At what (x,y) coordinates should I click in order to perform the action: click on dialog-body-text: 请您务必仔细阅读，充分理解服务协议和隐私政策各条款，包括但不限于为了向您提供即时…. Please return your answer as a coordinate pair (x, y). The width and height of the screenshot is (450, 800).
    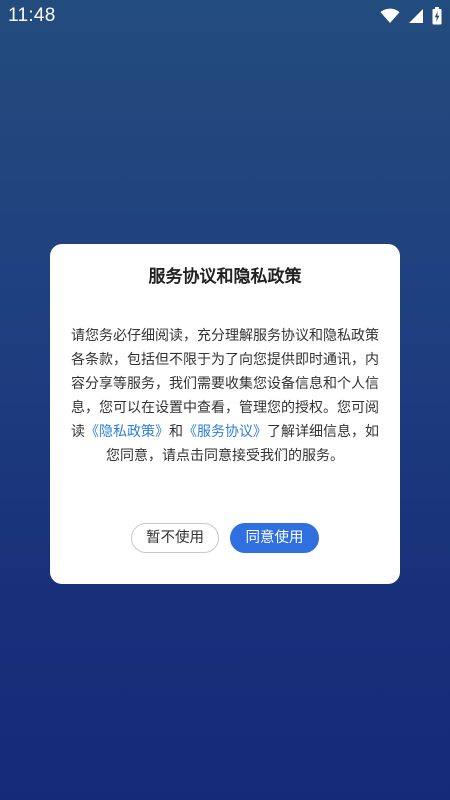
    Looking at the image, I should click on (225, 396).